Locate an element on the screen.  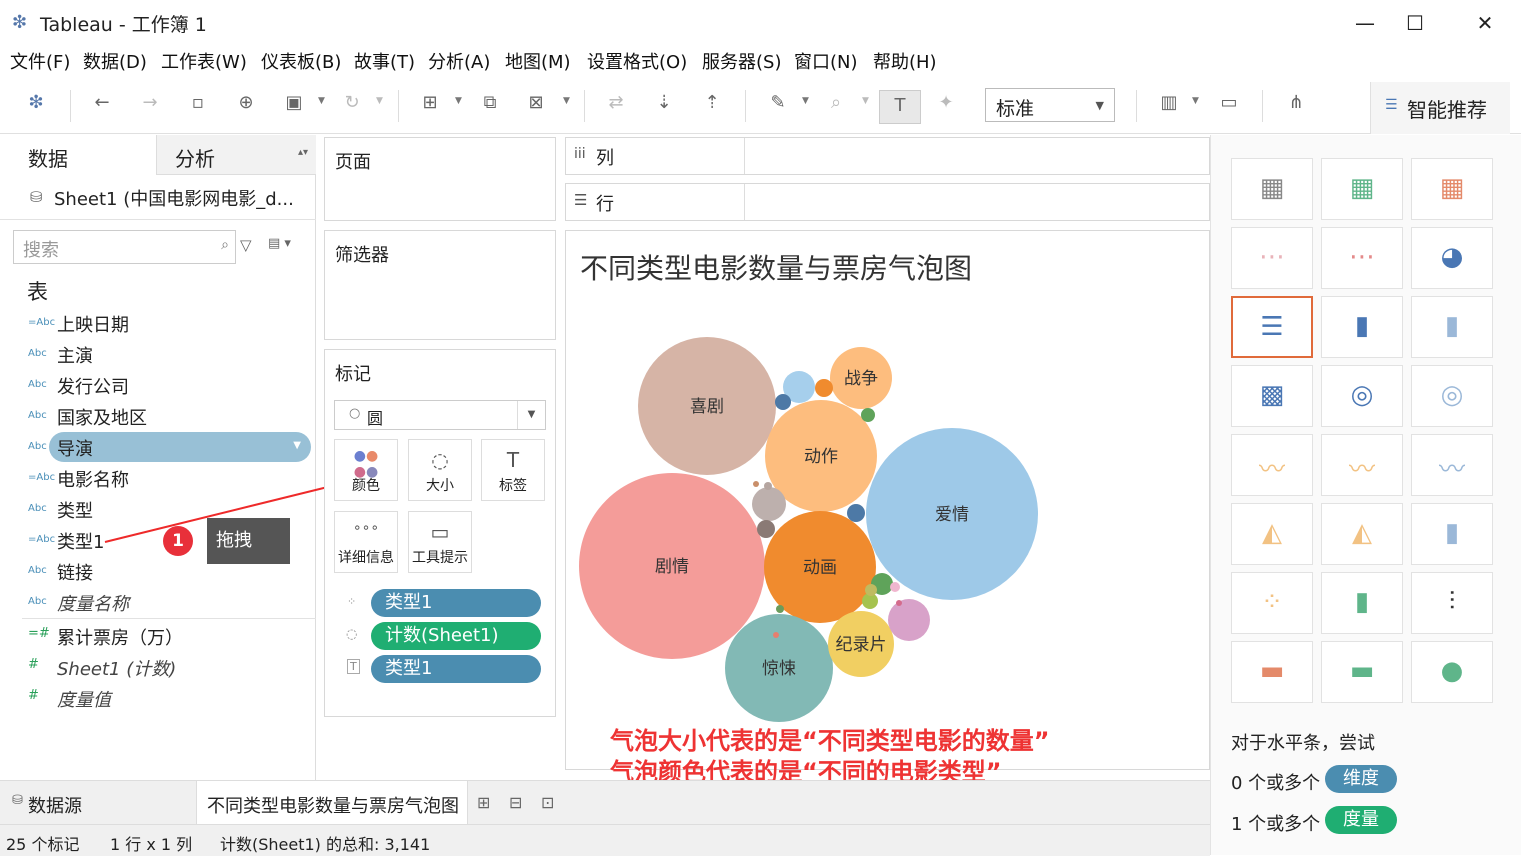
refresh-icon: ↻ is located at coordinates (352, 102).